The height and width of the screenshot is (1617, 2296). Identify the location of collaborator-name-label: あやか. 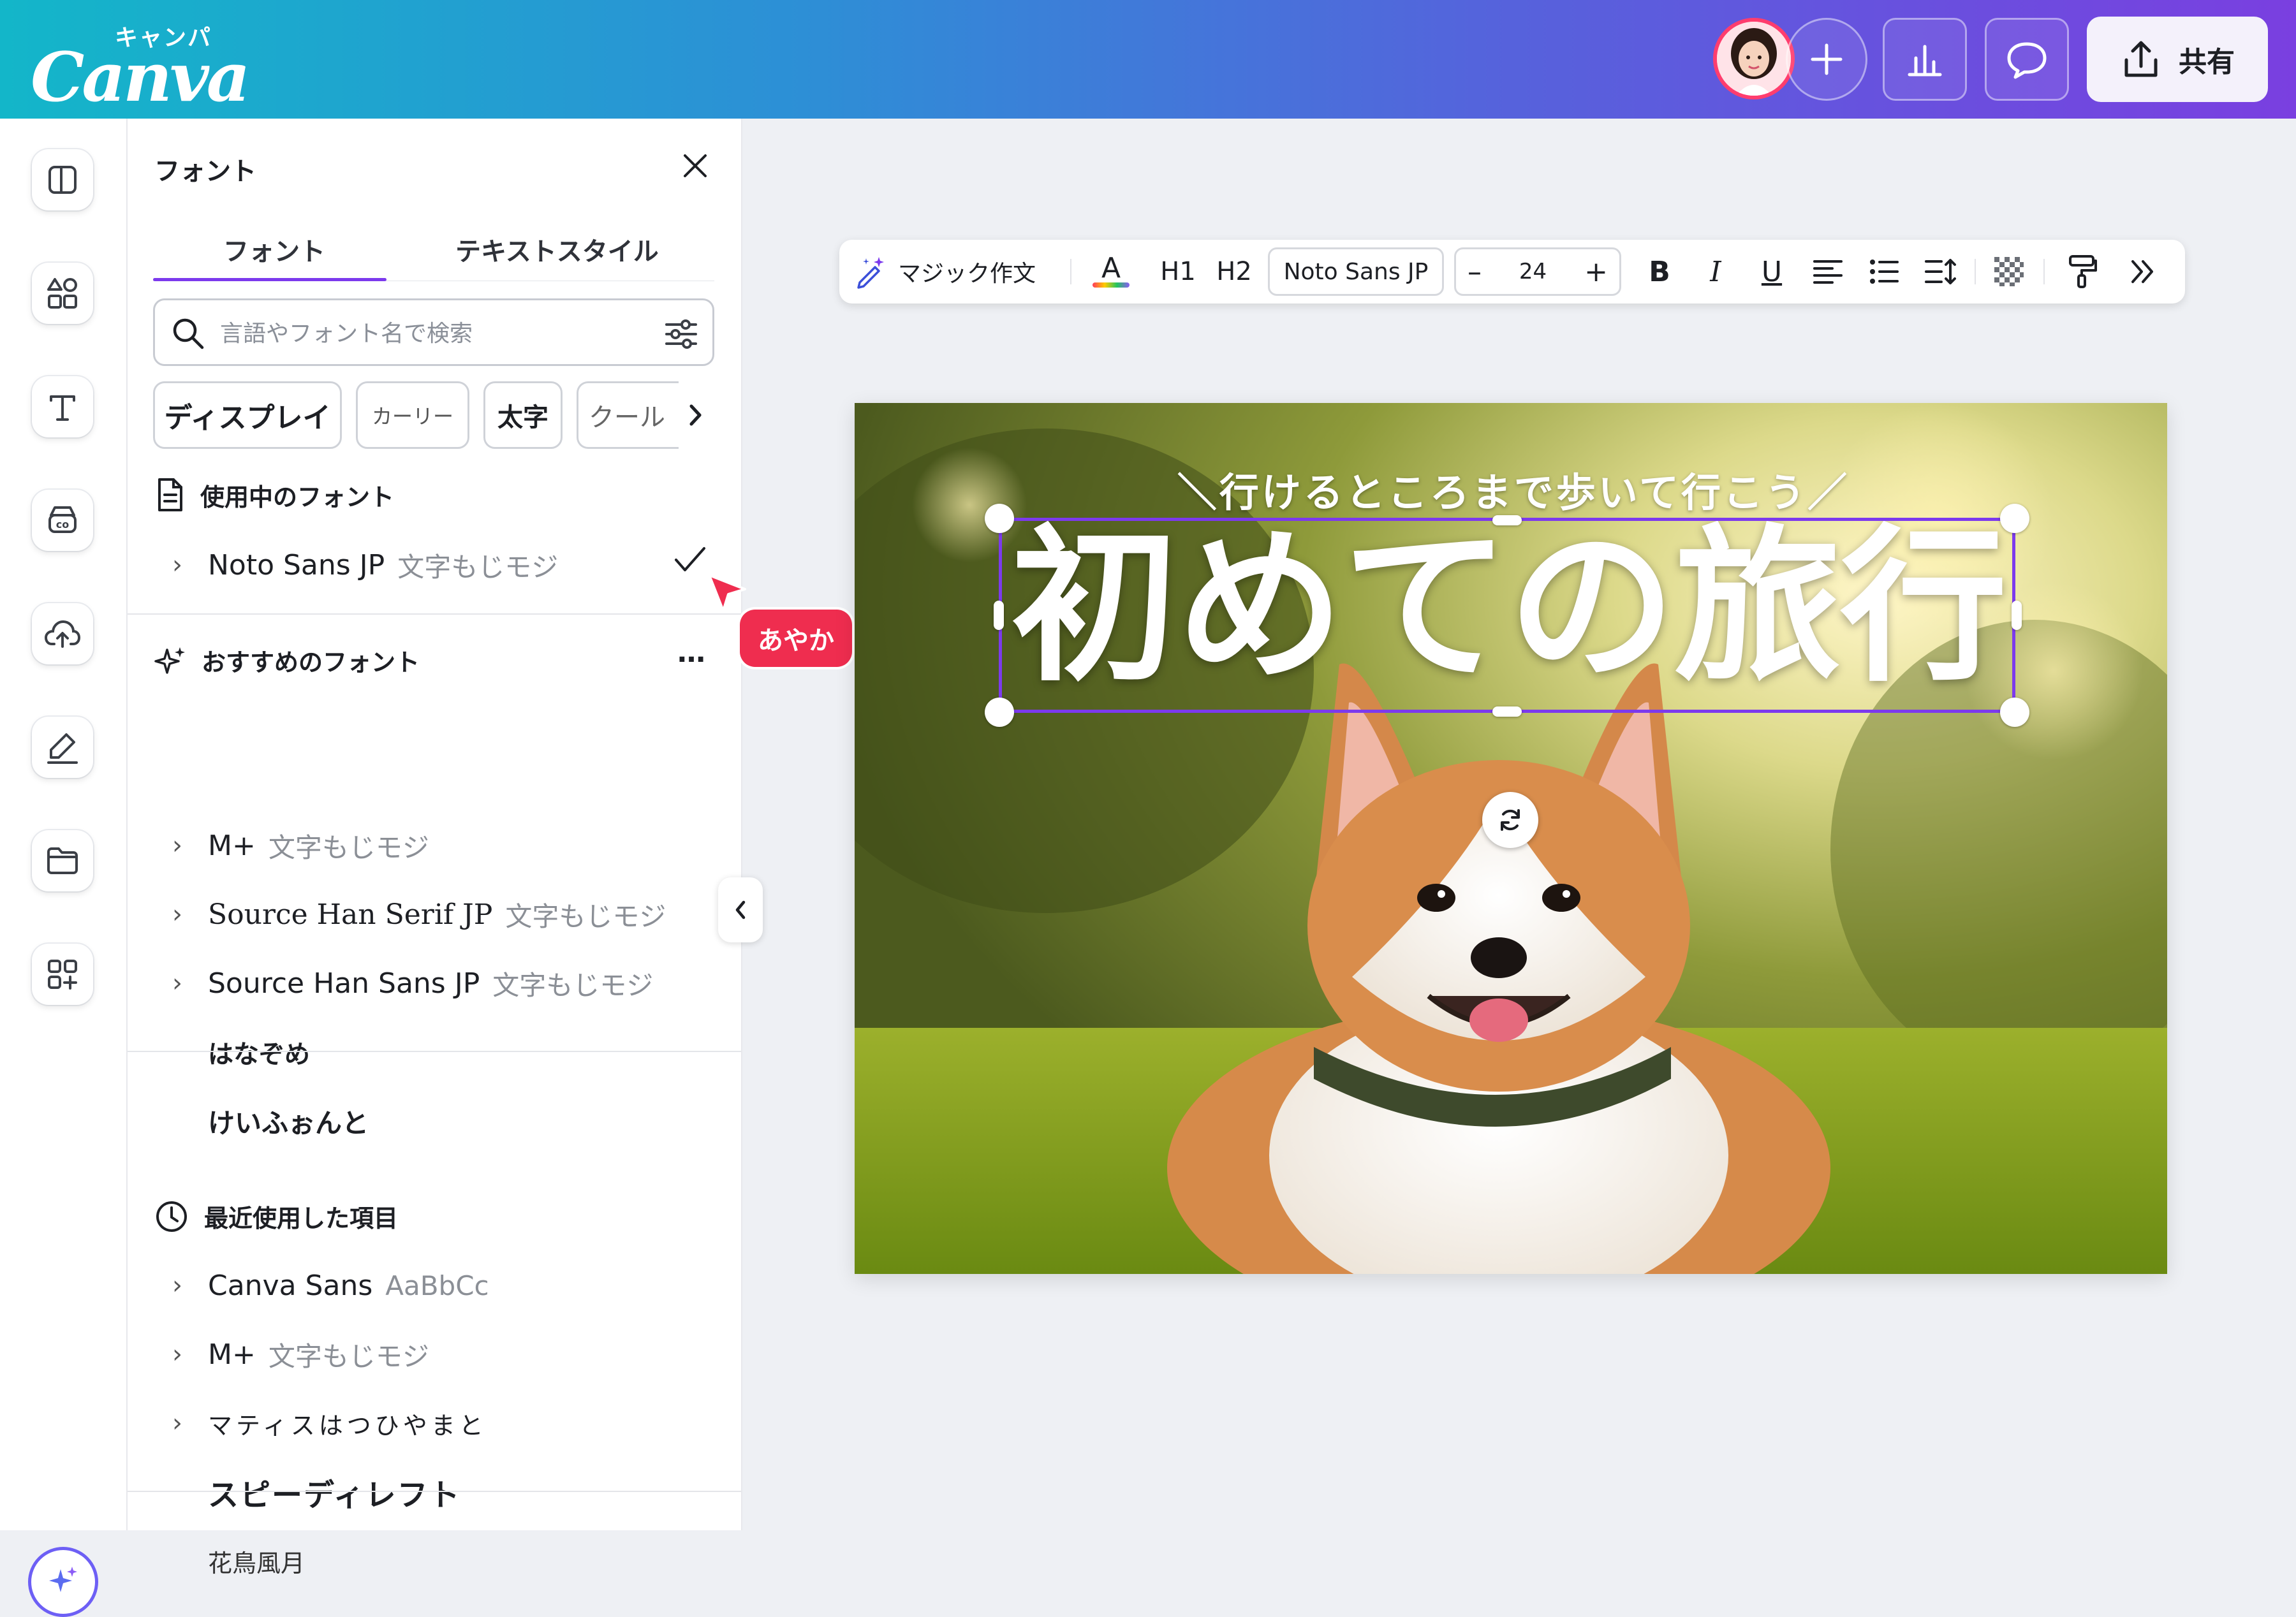
(796, 638).